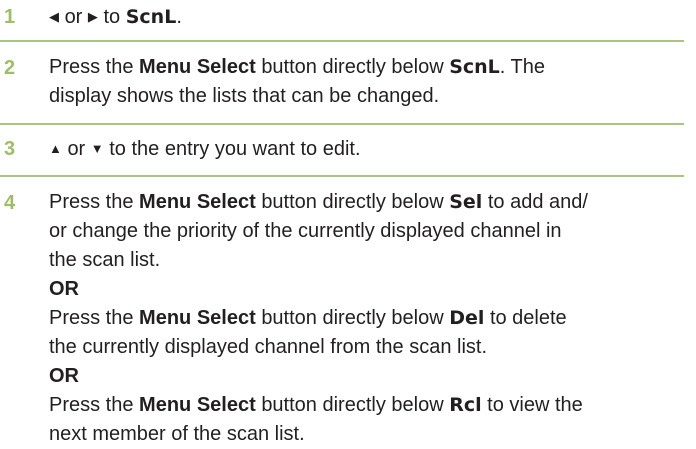 The width and height of the screenshot is (696, 449). What do you see at coordinates (10, 17) in the screenshot?
I see `step-number: 1` at bounding box center [10, 17].